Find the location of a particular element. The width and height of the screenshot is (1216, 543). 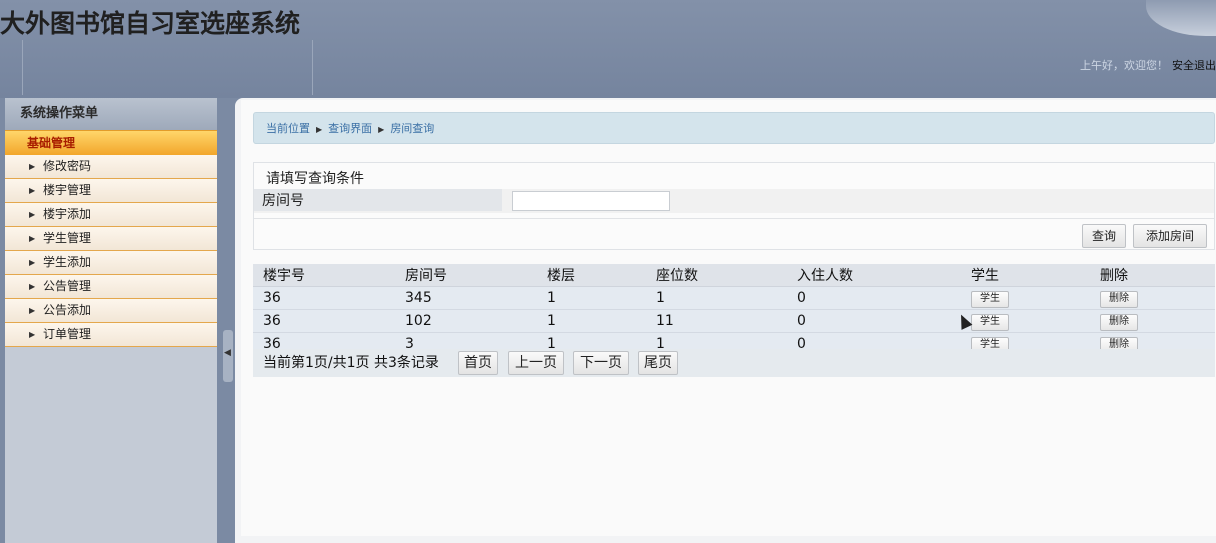

sidebar-item-order-manage: ▶ 订单管理 is located at coordinates (111, 335).